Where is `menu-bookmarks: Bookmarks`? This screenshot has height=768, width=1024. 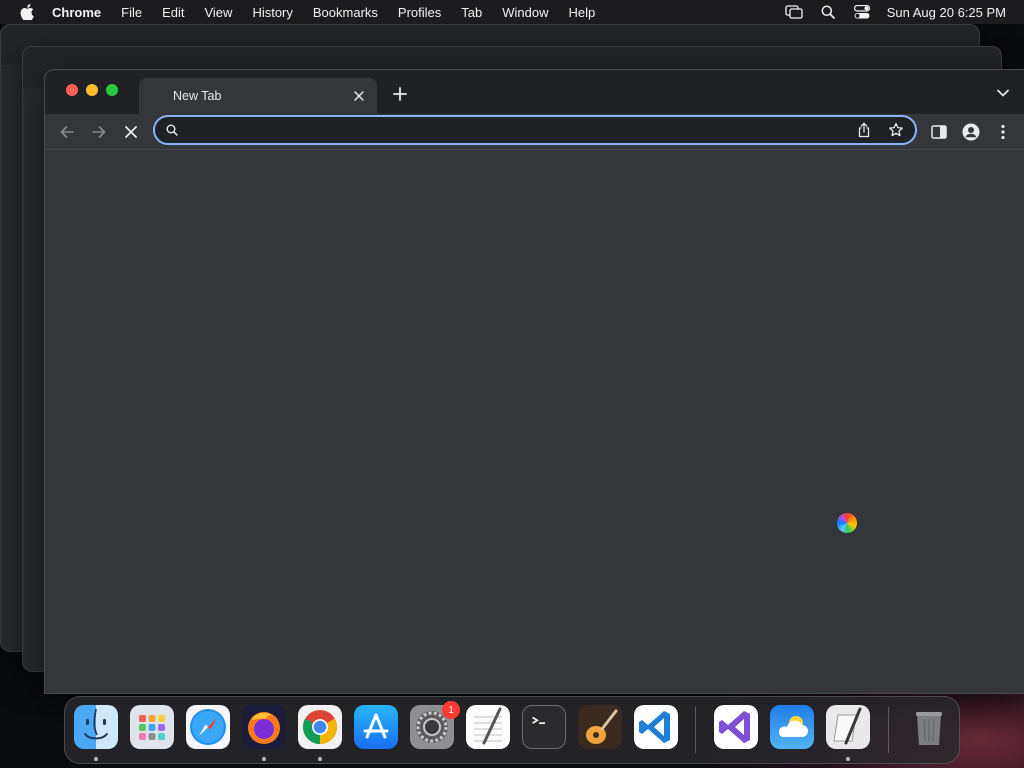
menu-bookmarks: Bookmarks is located at coordinates (345, 12).